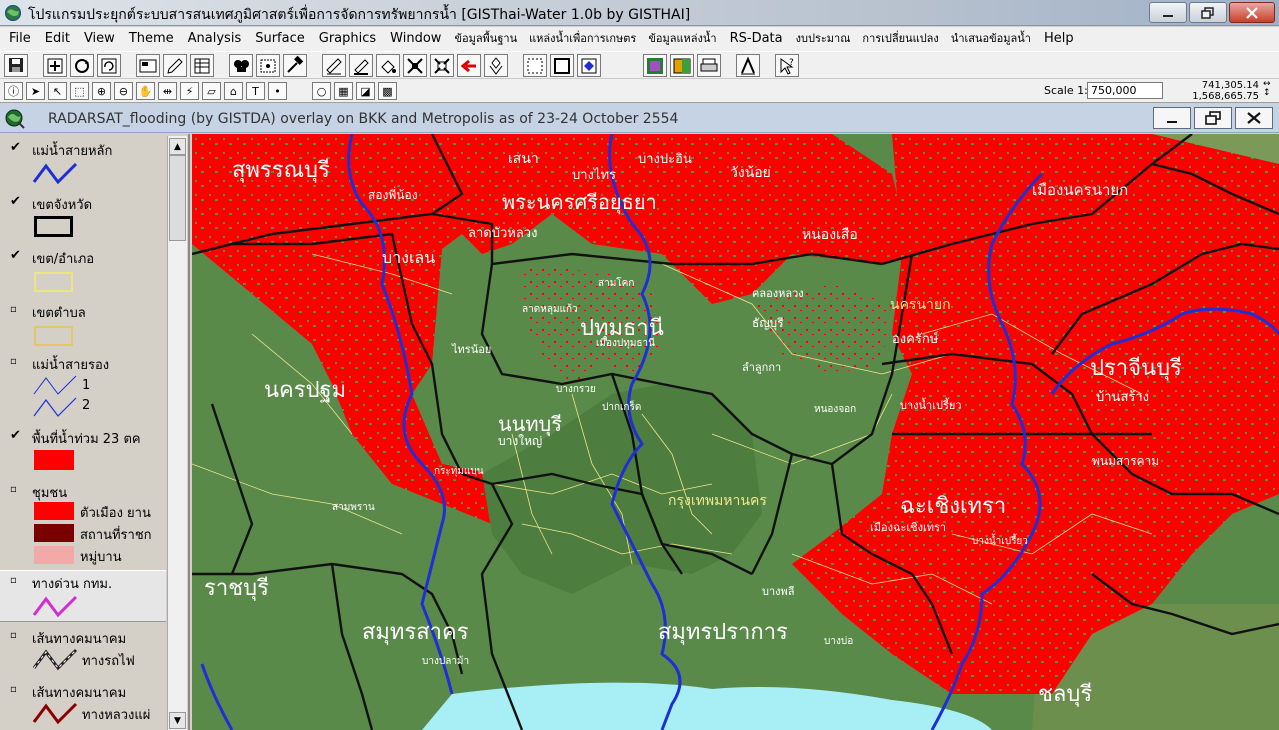 This screenshot has width=1279, height=730. Describe the element at coordinates (211, 91) in the screenshot. I see `area-tool-button: ▱` at that location.